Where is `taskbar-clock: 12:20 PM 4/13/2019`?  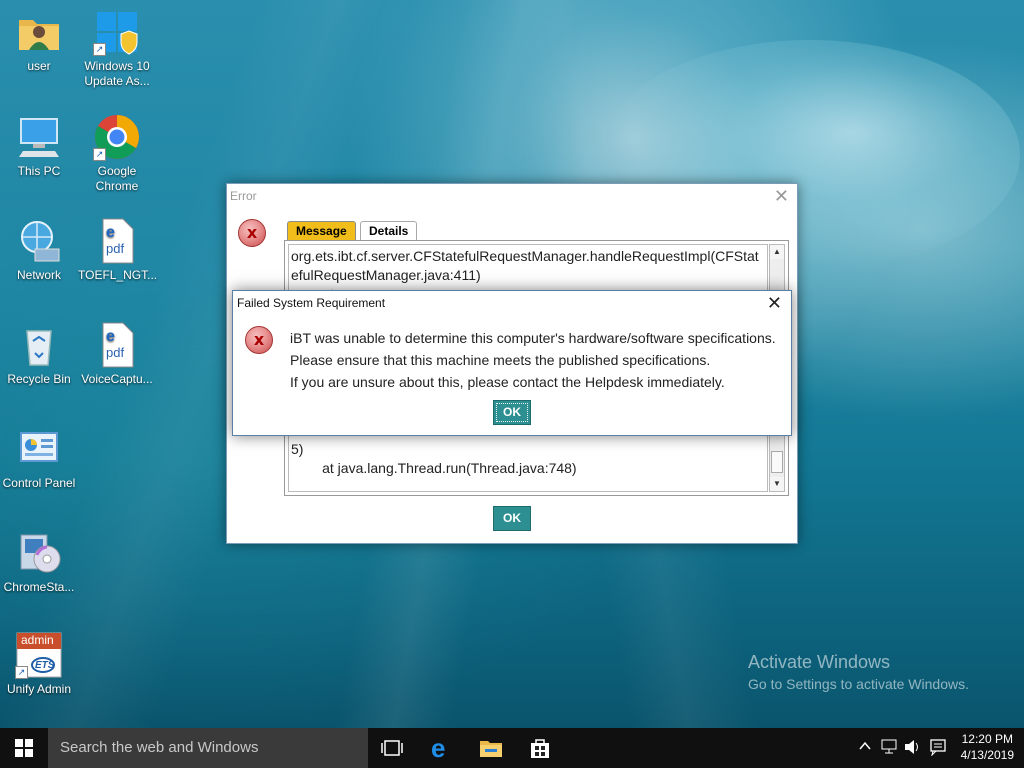 taskbar-clock: 12:20 PM 4/13/2019 is located at coordinates (987, 747).